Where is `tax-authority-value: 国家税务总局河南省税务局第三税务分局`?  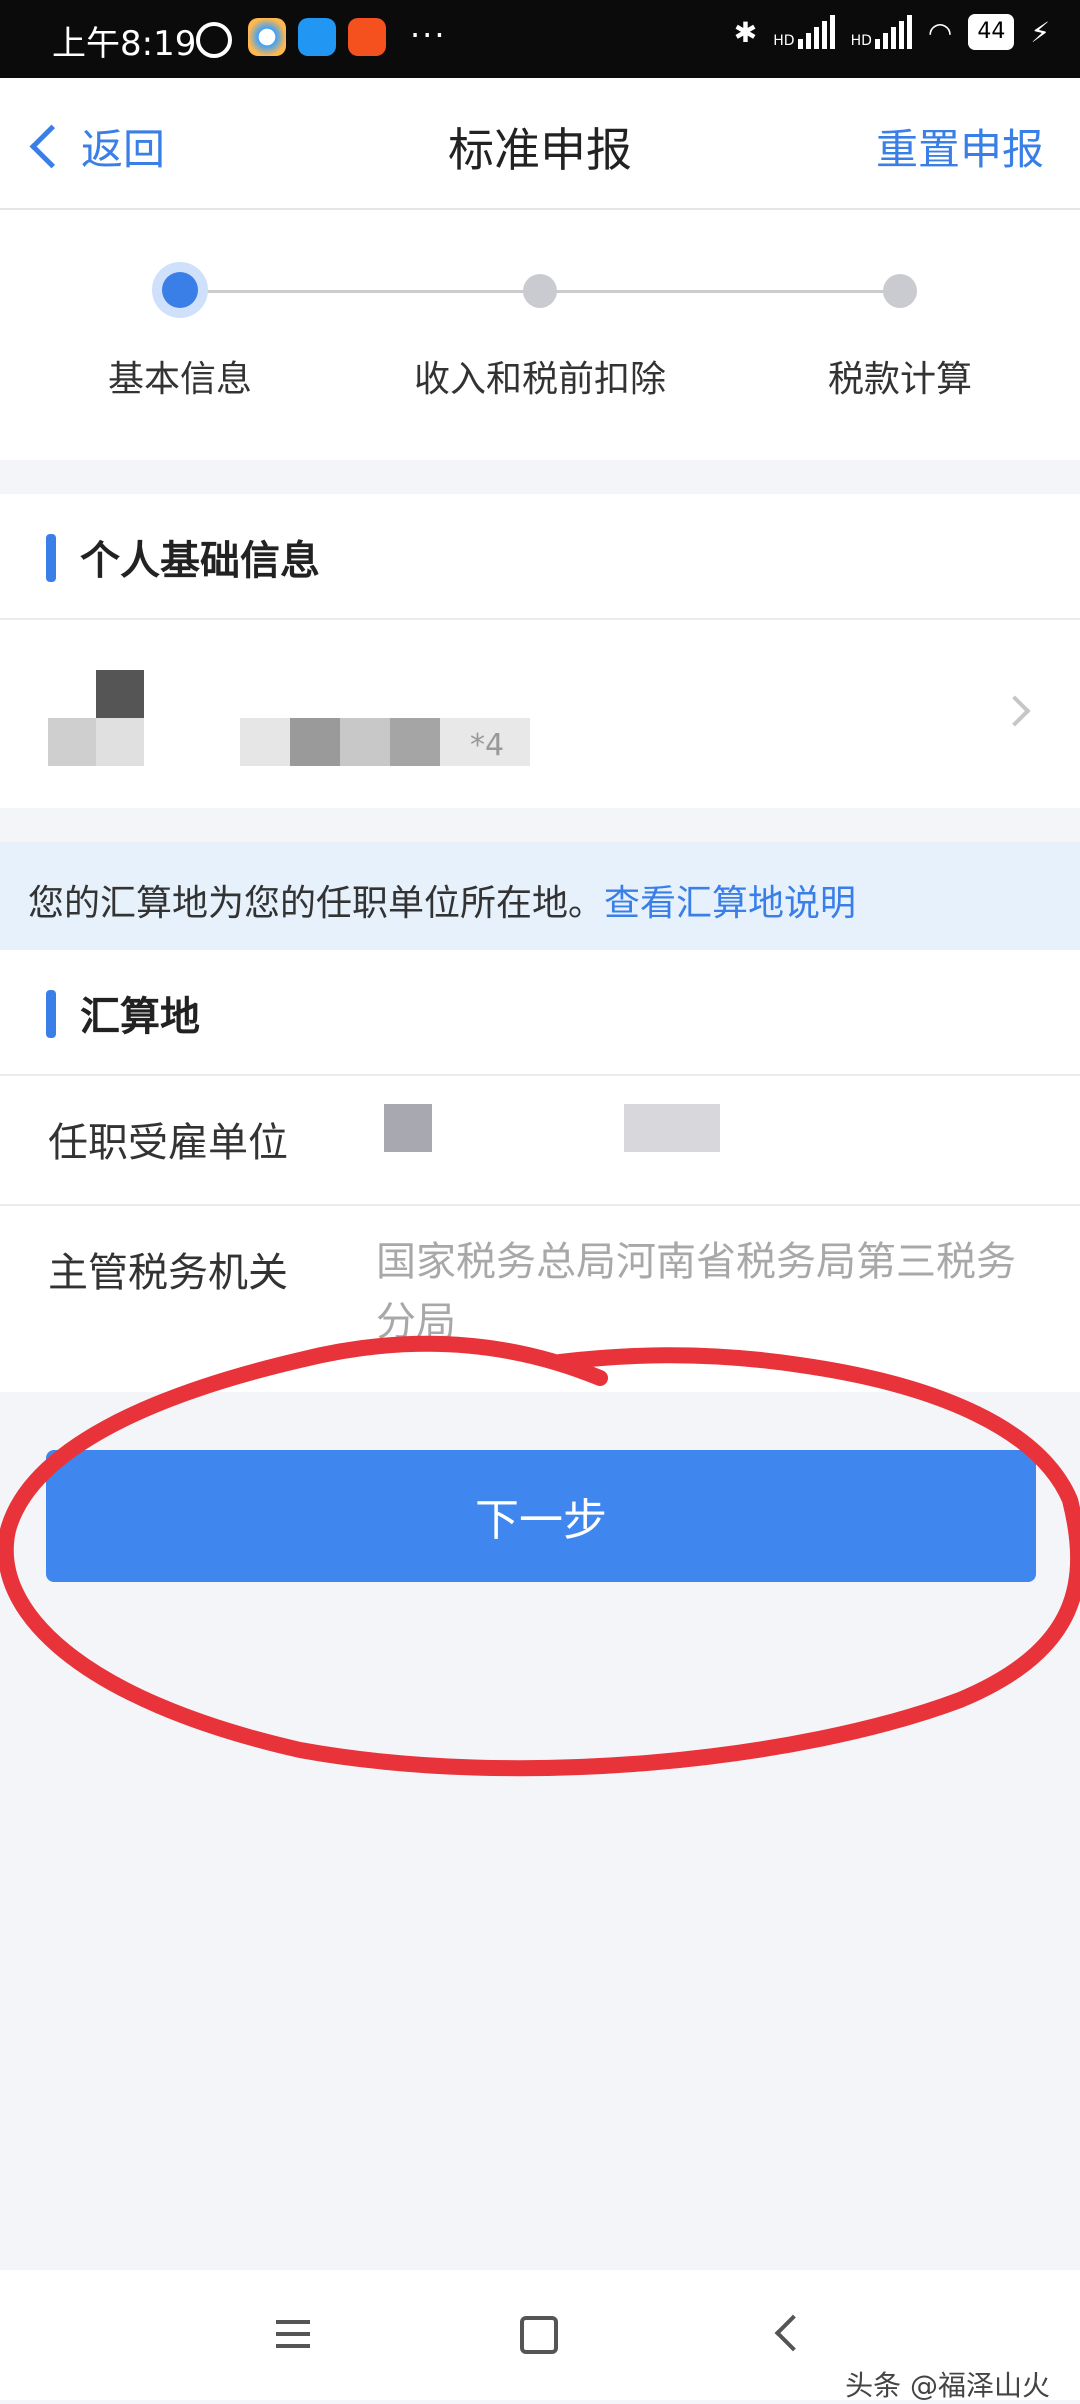 tax-authority-value: 国家税务总局河南省税务局第三税务分局 is located at coordinates (696, 1292).